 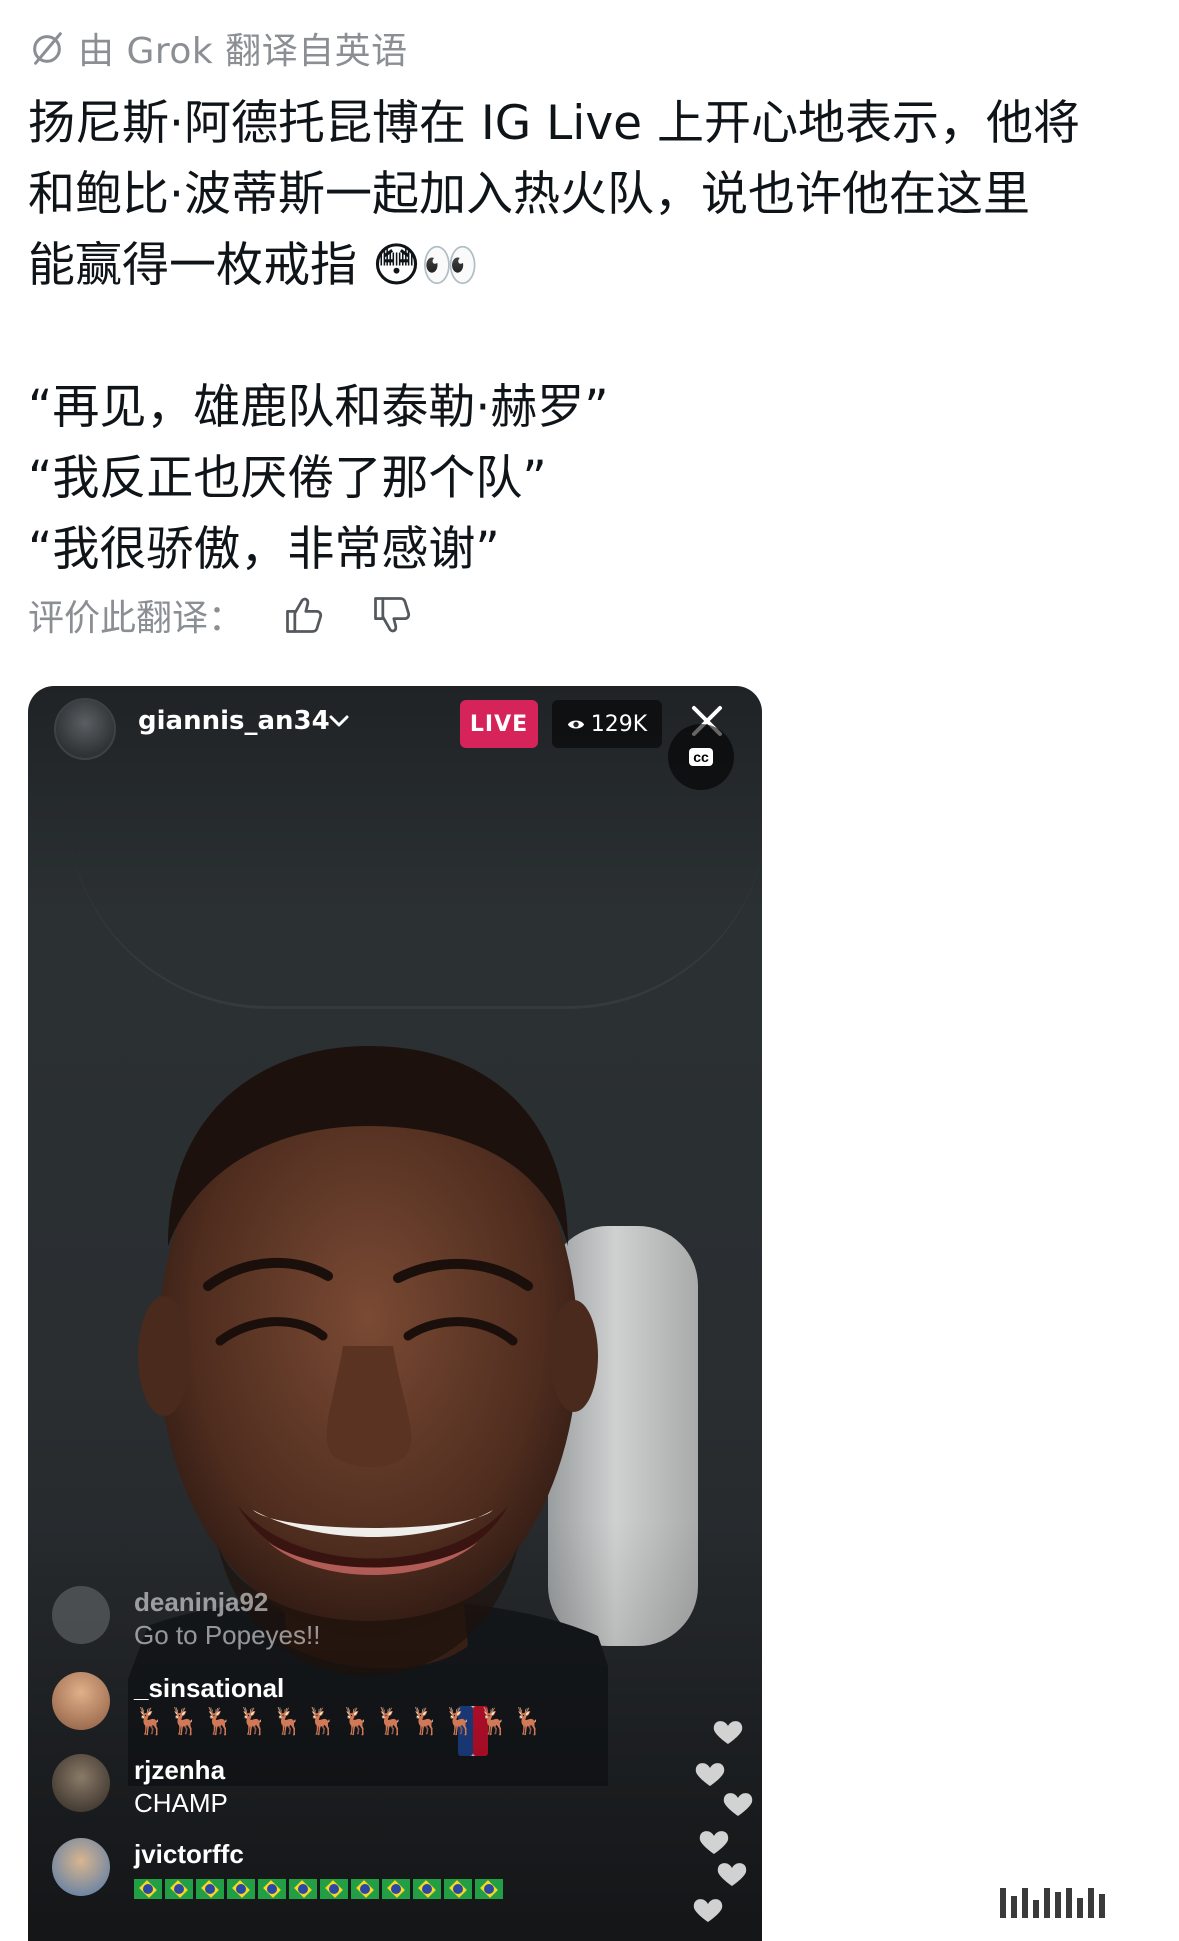 I want to click on post-line: 扬尼斯·阿德托昆博在 IG Live 上开心地表示，他将, so click(x=554, y=123).